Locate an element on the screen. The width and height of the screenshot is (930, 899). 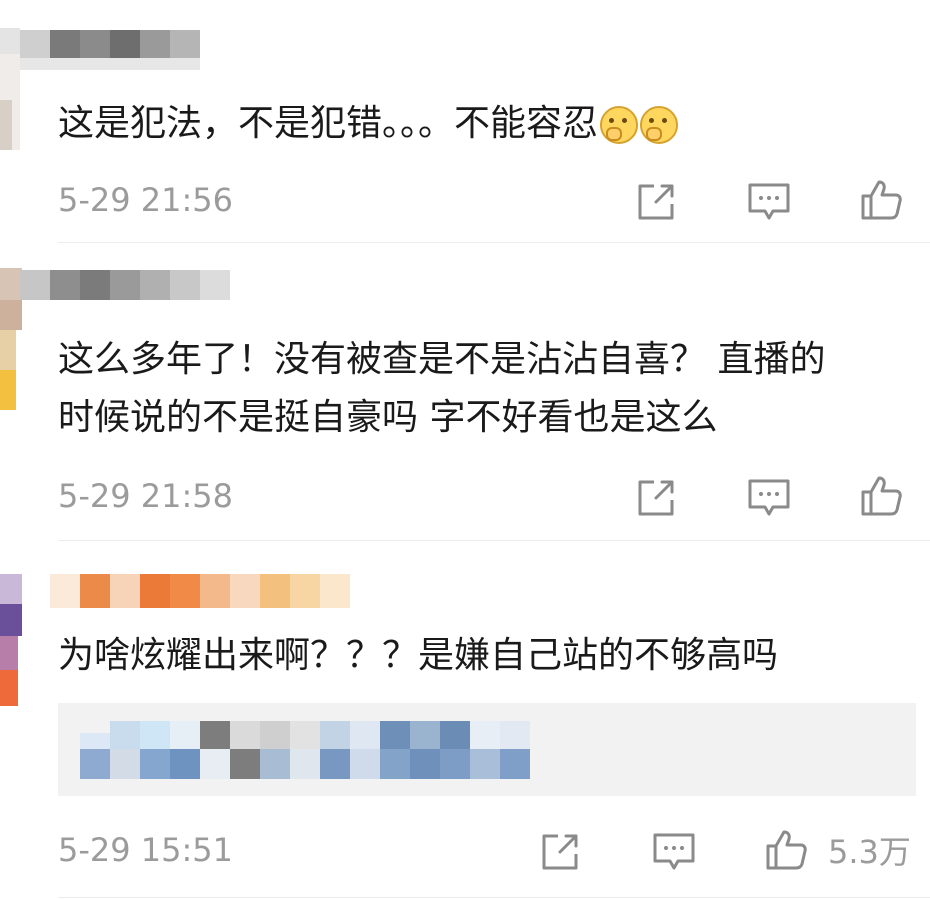
comment-text-line: 时候说的不是挺自豪吗 字不好看也是这么 is located at coordinates (388, 417).